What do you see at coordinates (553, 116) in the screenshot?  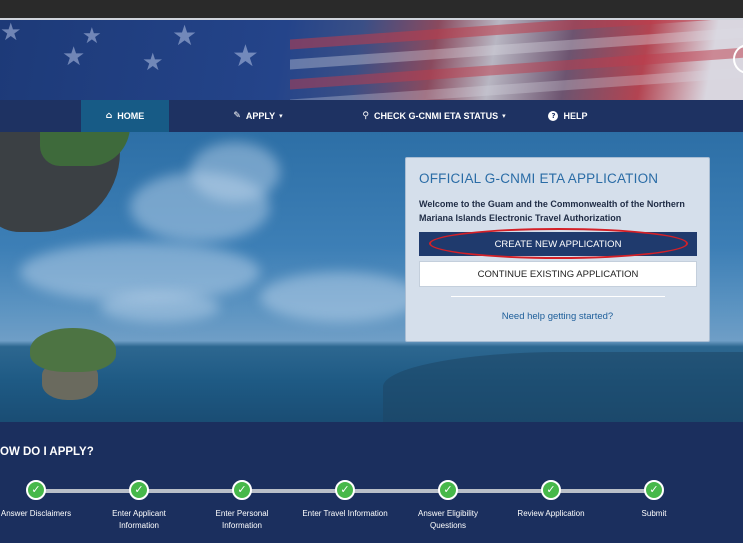 I see `help-icon: ?` at bounding box center [553, 116].